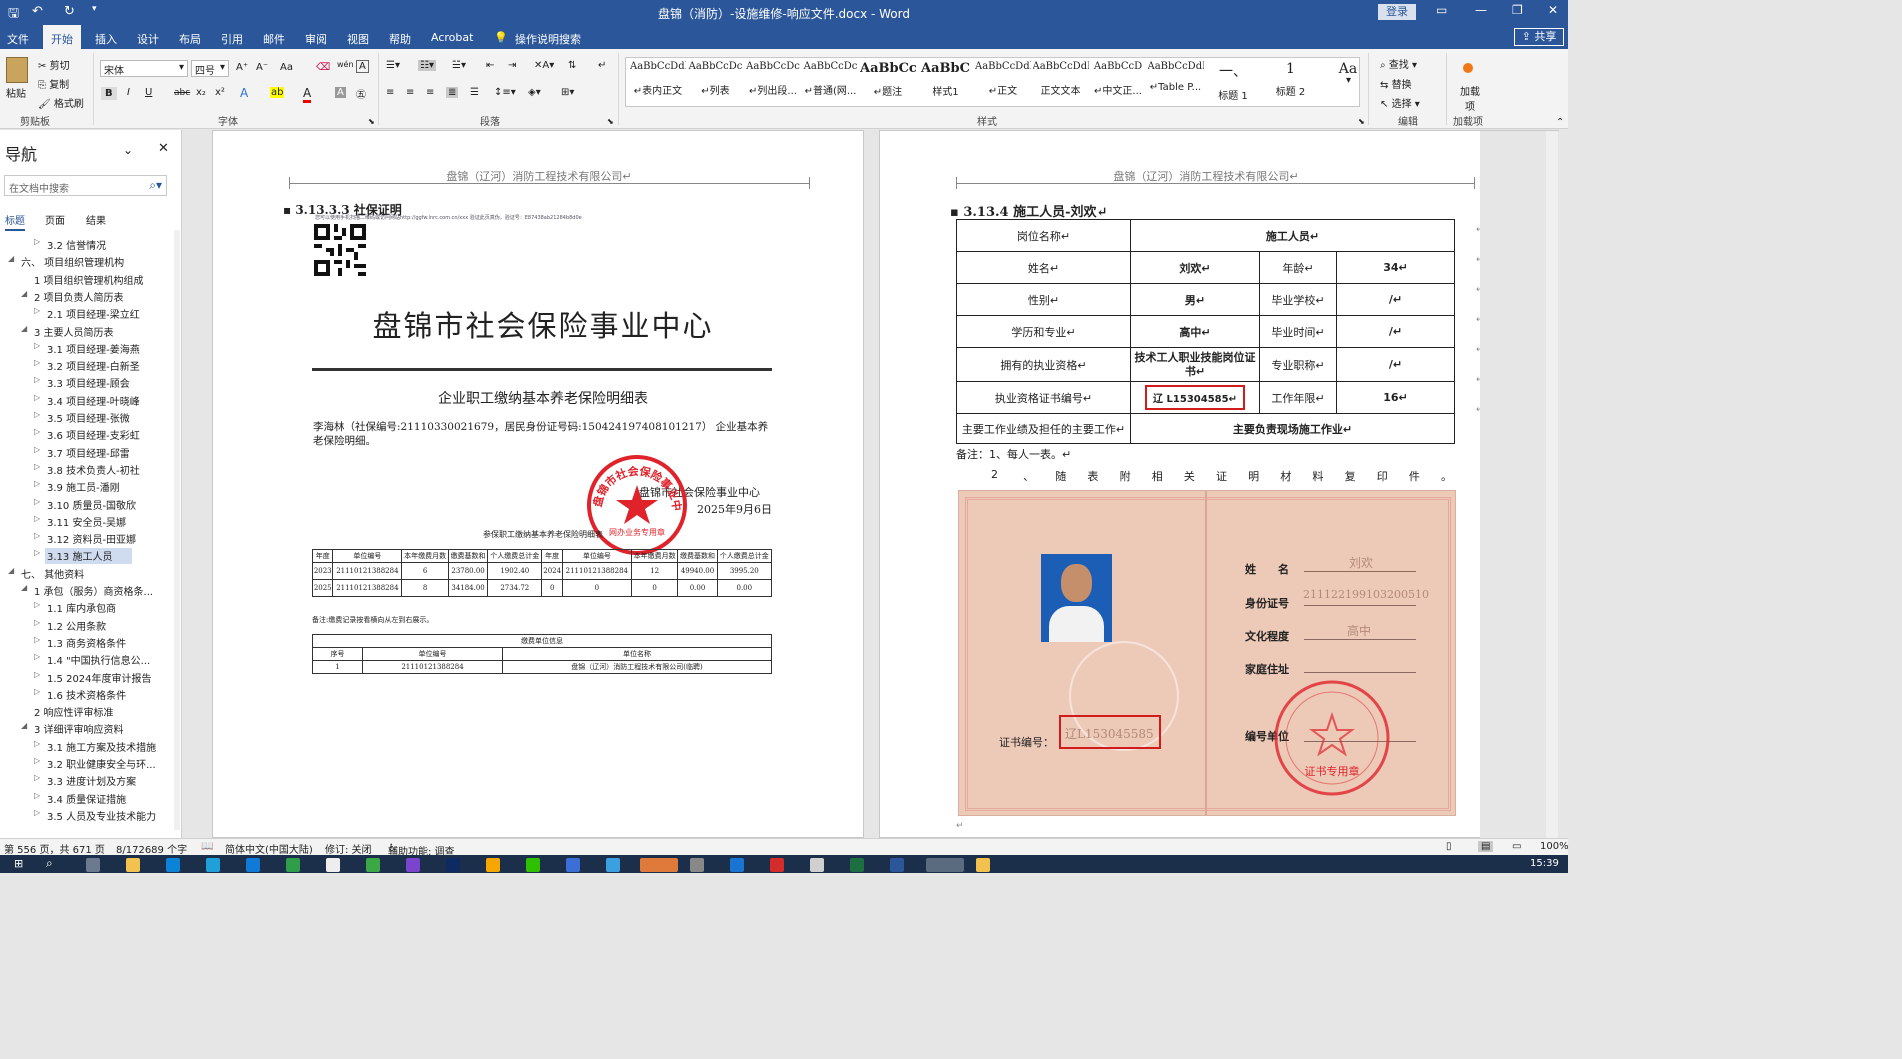 The image size is (1902, 1059). What do you see at coordinates (109, 93) in the screenshot?
I see `bold-button: B` at bounding box center [109, 93].